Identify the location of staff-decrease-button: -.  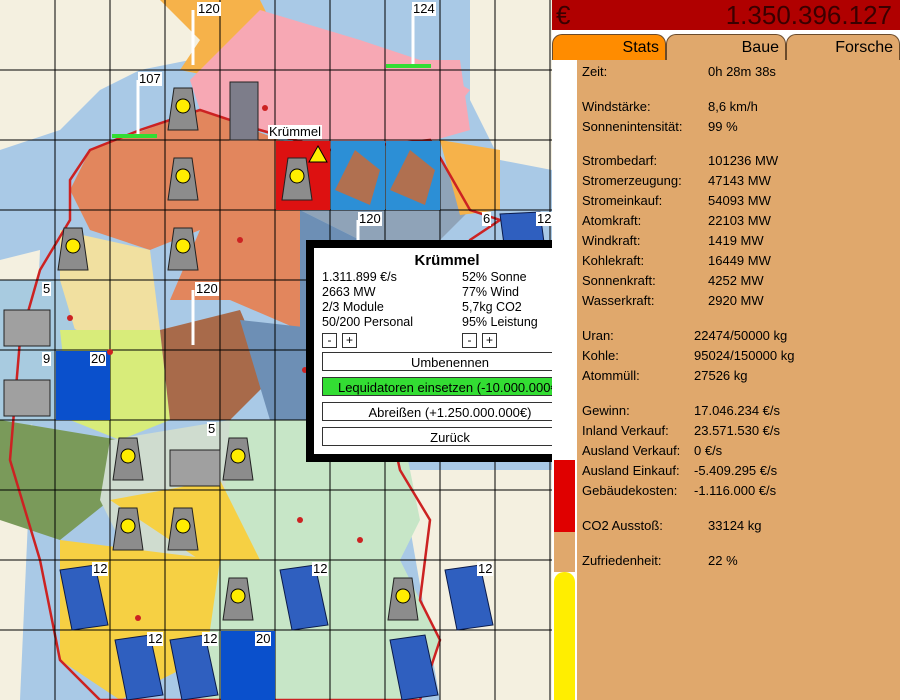
(329, 340).